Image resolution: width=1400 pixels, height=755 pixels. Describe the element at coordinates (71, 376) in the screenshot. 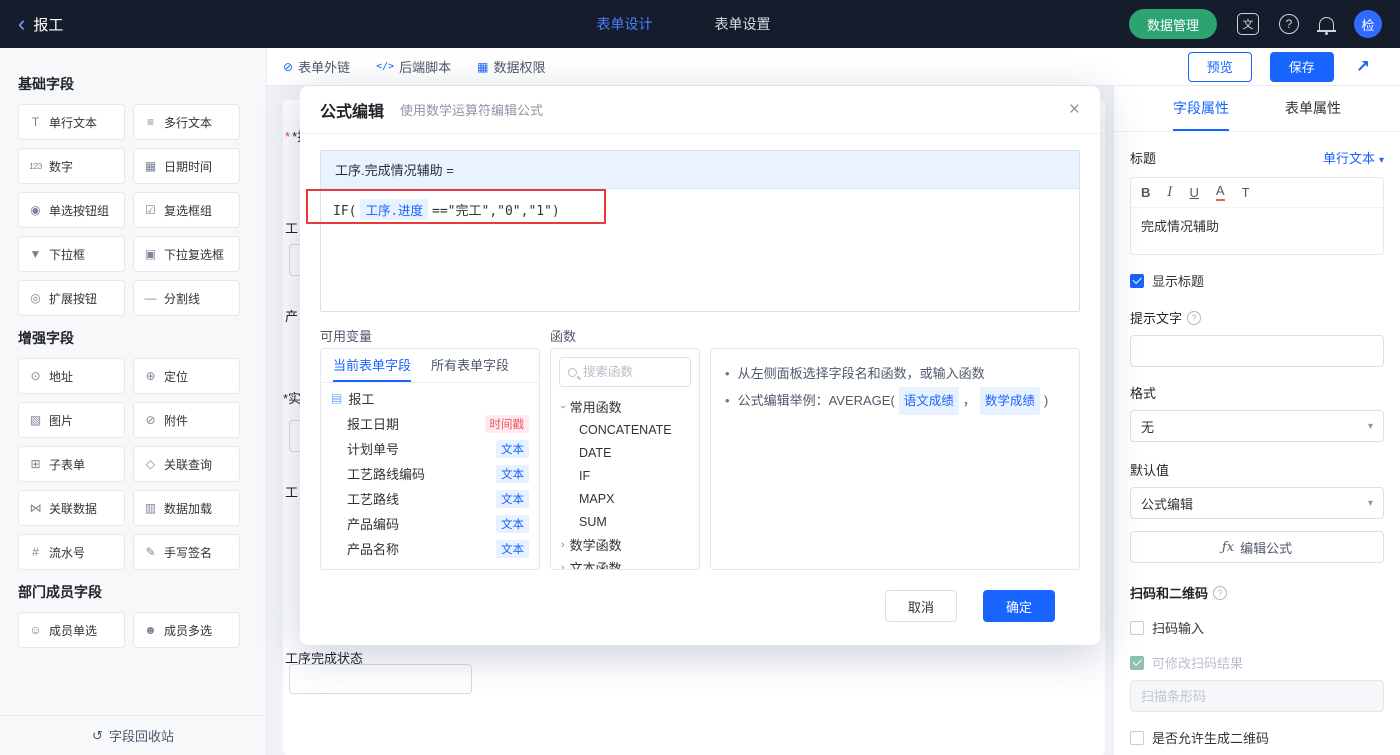

I see `field-button-address: ⊙ 地址` at that location.